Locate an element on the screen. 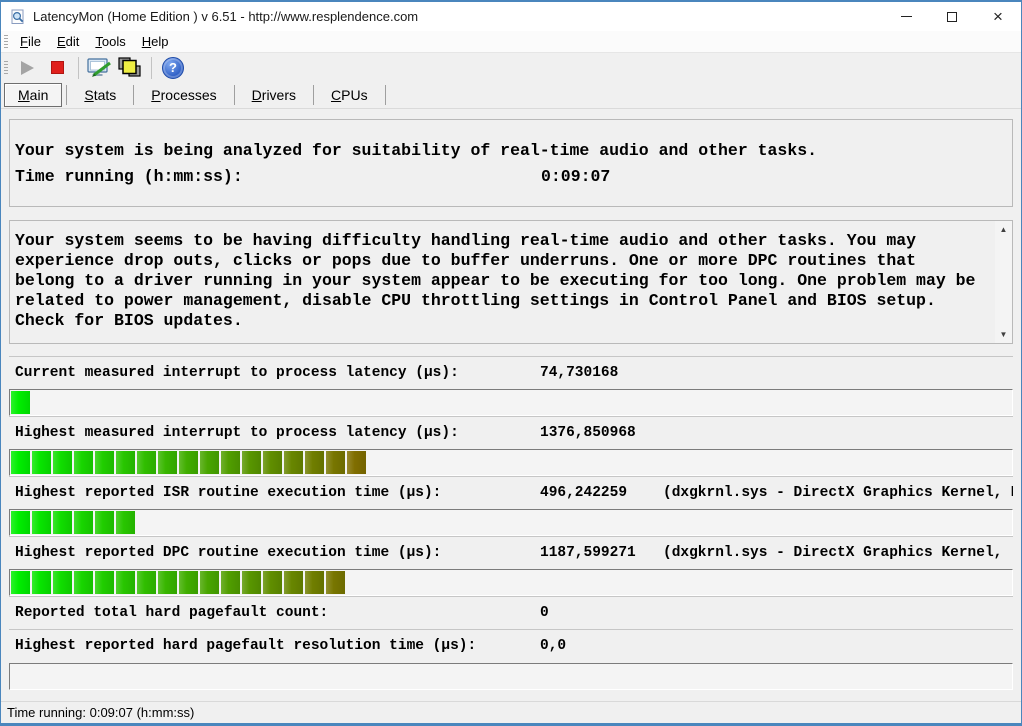 The height and width of the screenshot is (726, 1022). maximize-icon is located at coordinates (952, 16).